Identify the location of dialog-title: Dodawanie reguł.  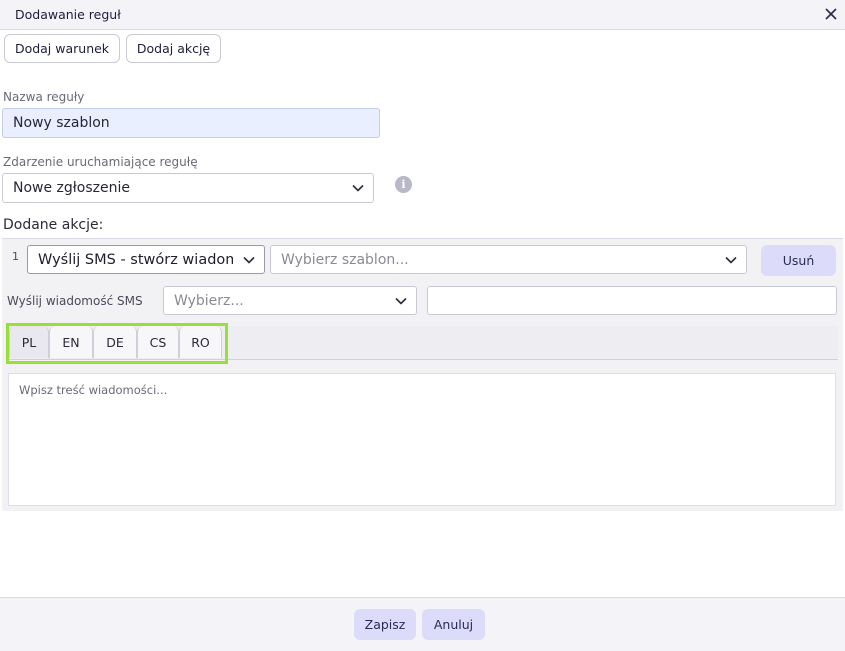
(68, 14).